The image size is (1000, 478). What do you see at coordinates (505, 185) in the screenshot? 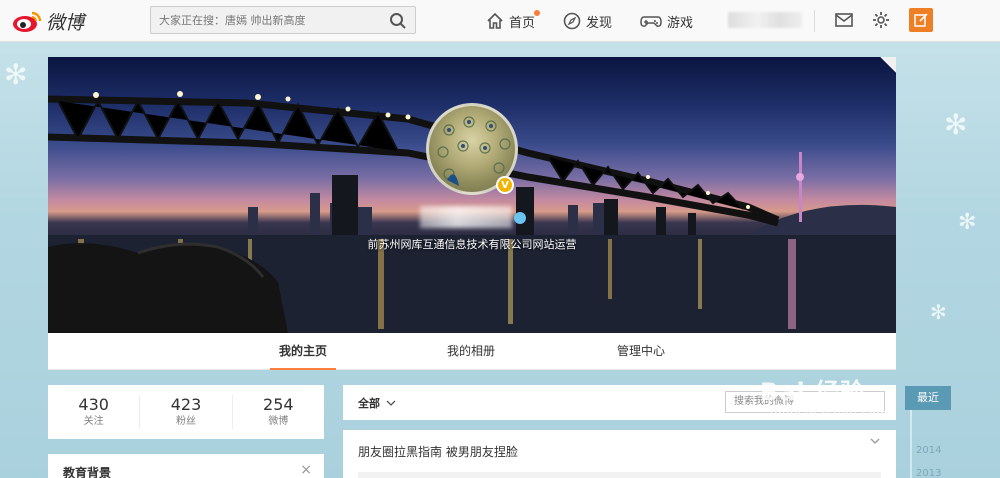
I see `verified-badge: V` at bounding box center [505, 185].